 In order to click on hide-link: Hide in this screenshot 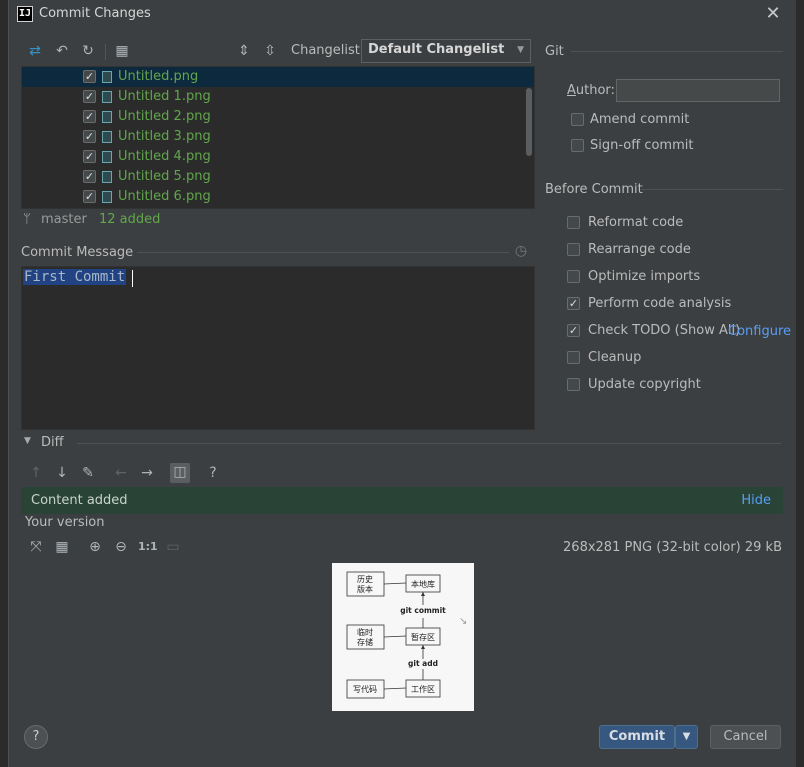, I will do `click(756, 500)`.